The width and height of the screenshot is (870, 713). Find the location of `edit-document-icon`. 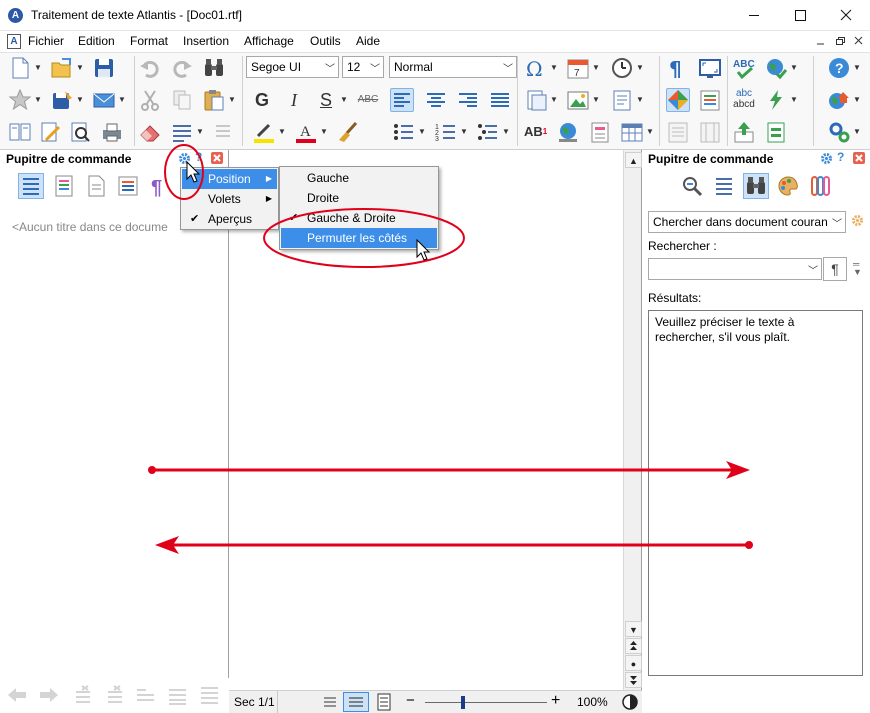

edit-document-icon is located at coordinates (50, 132).